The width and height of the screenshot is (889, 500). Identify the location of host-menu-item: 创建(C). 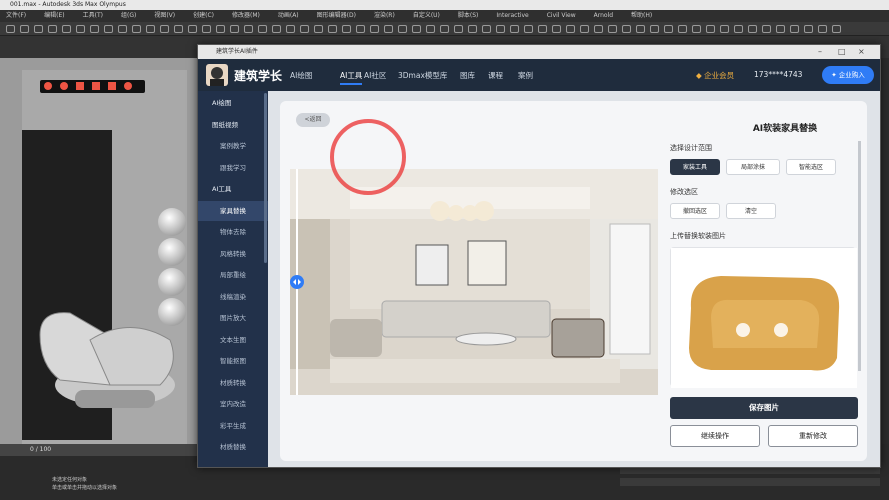
(203, 16).